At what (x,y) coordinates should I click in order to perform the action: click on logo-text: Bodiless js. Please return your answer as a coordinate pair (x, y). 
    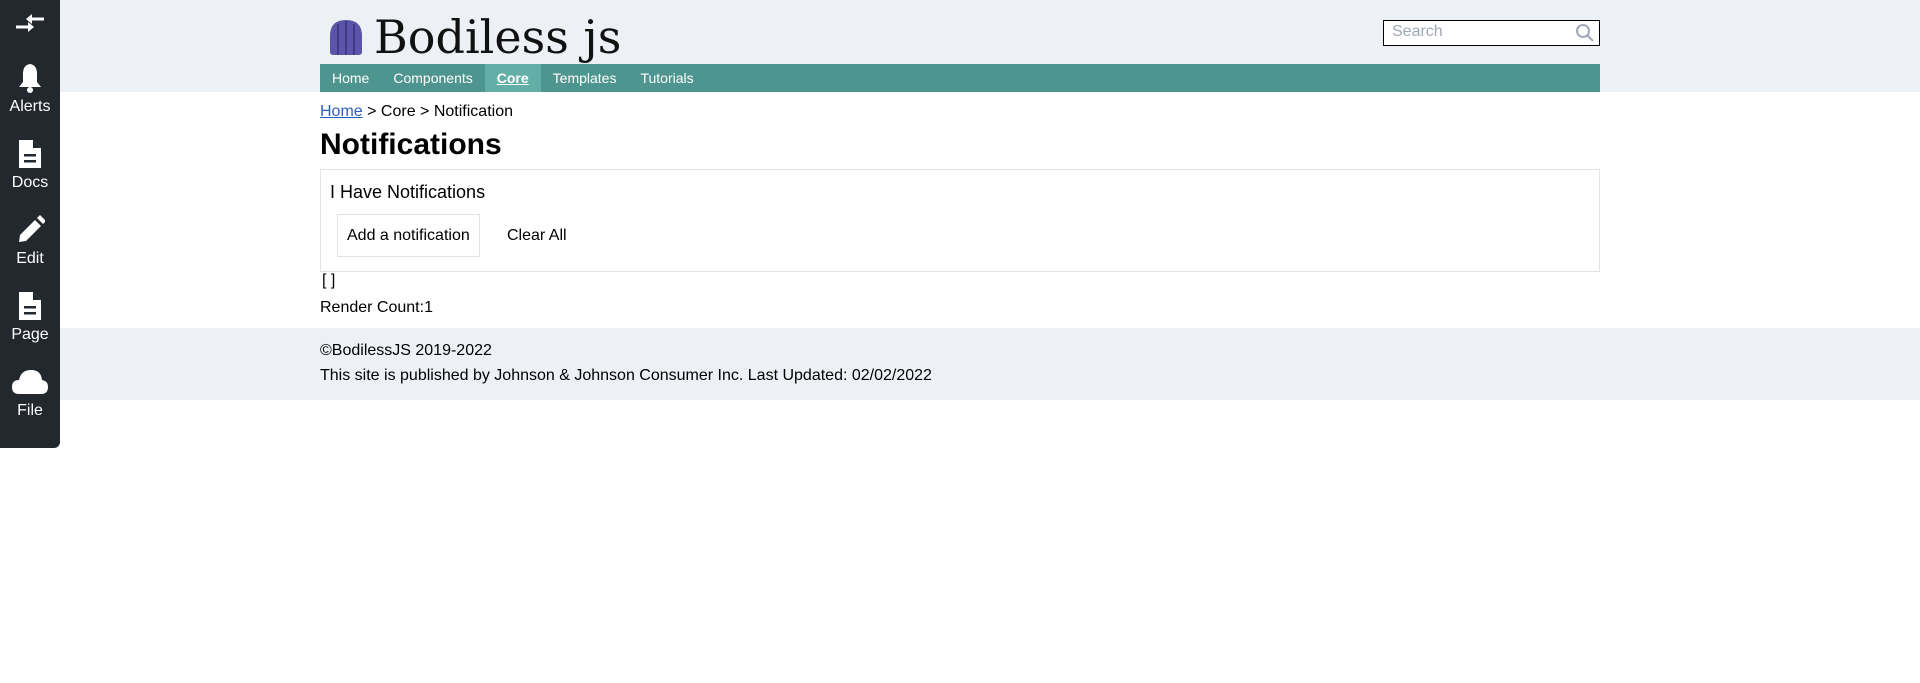
    Looking at the image, I should click on (498, 37).